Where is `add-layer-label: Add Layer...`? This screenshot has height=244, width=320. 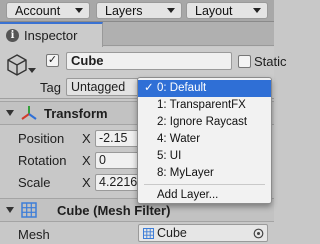
add-layer-label: Add Layer... is located at coordinates (188, 195).